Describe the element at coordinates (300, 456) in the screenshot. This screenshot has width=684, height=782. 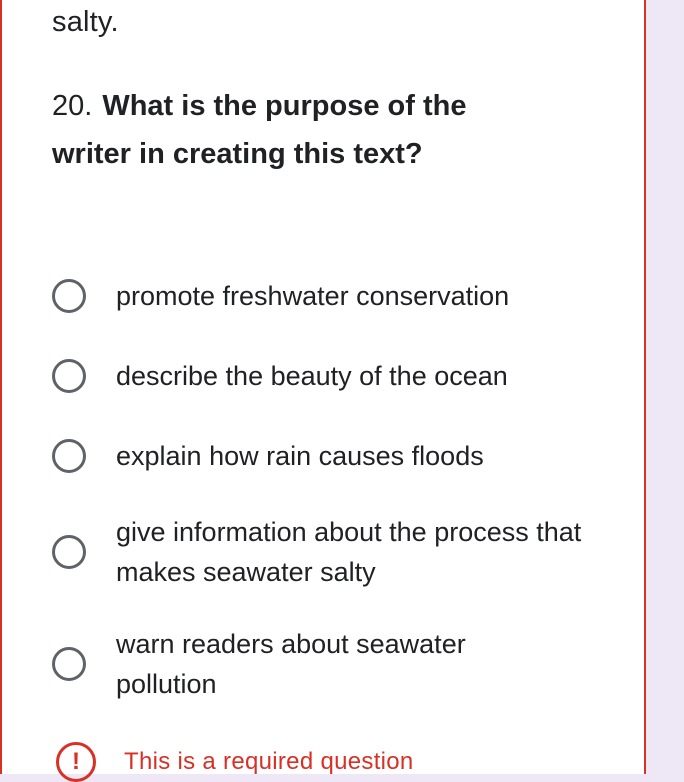
I see `option-label: explain how rain causes floods` at that location.